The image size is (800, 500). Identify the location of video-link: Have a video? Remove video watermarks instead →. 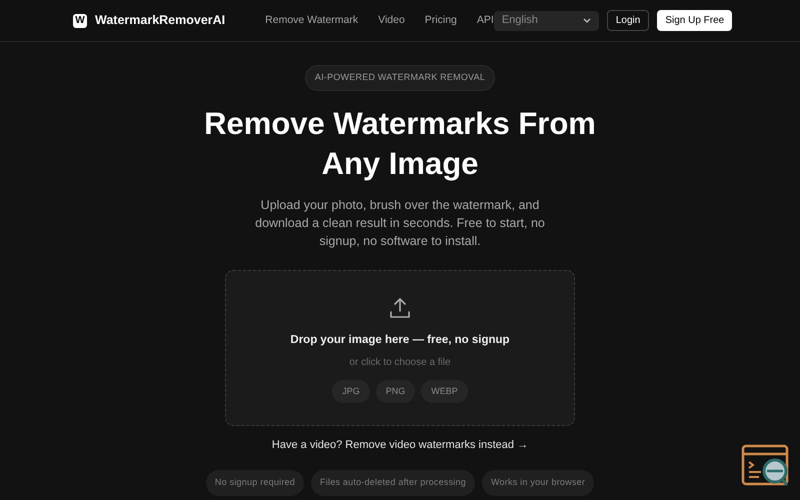
(400, 444).